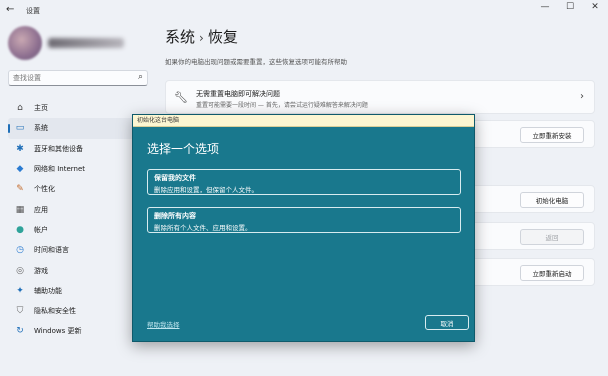 This screenshot has width=608, height=376. What do you see at coordinates (78, 230) in the screenshot?
I see `sidebar-item: ● 帐户` at bounding box center [78, 230].